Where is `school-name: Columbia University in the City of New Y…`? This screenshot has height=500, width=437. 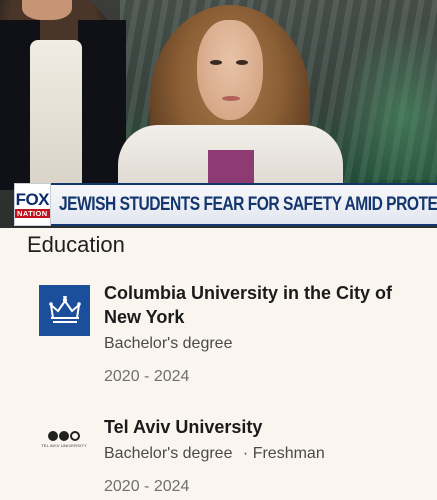
school-name: Columbia University in the City of New Y… is located at coordinates (264, 305).